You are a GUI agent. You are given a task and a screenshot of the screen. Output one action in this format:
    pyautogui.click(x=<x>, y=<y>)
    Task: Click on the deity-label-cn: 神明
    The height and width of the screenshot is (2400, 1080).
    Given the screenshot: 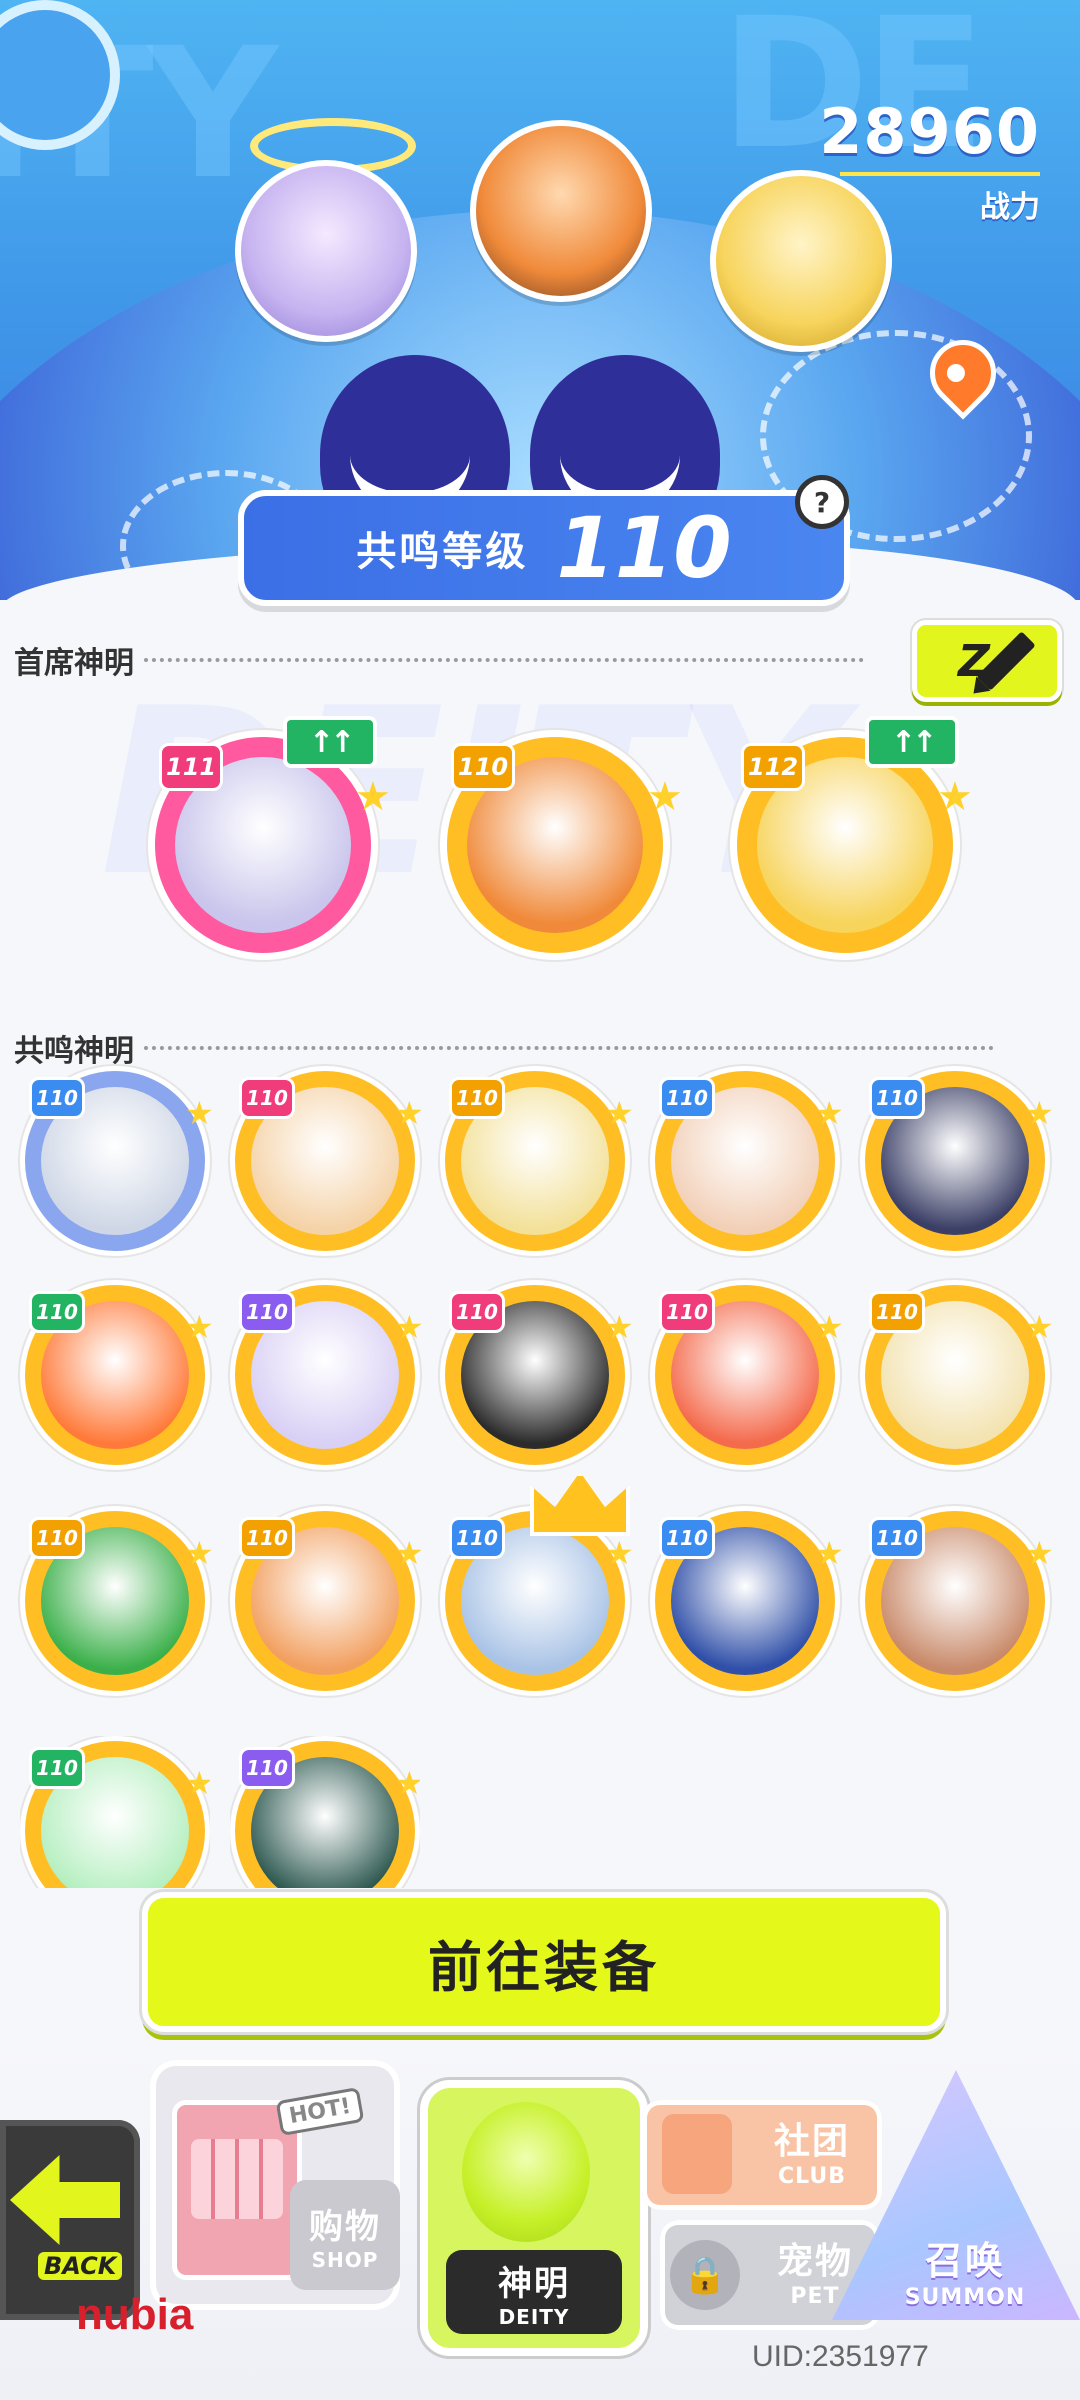 What is the action you would take?
    pyautogui.click(x=534, y=2283)
    